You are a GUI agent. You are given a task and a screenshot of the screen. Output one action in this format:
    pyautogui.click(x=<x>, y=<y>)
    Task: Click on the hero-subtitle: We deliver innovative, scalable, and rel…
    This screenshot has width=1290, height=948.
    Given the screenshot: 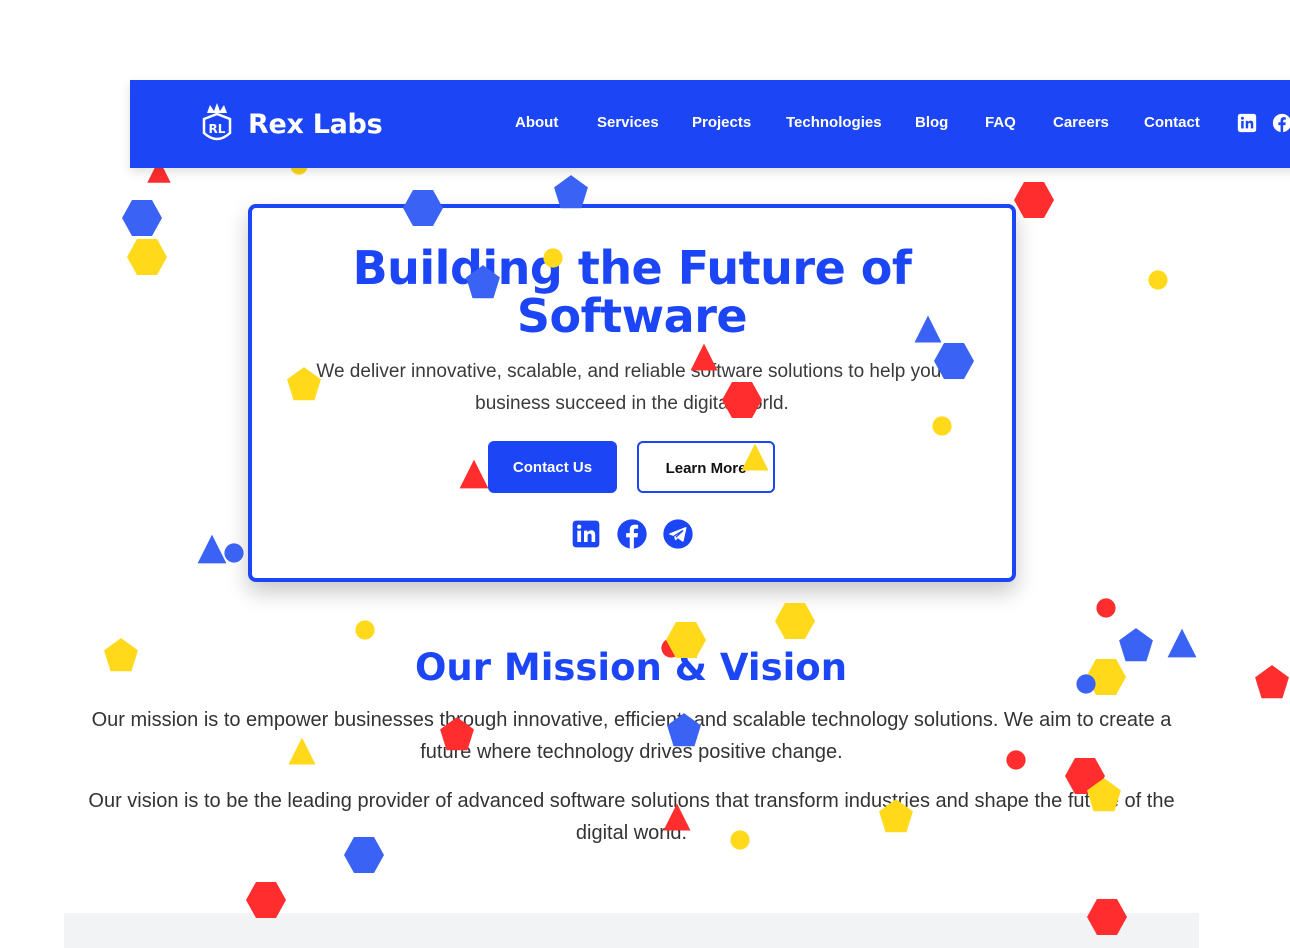 What is the action you would take?
    pyautogui.click(x=632, y=387)
    